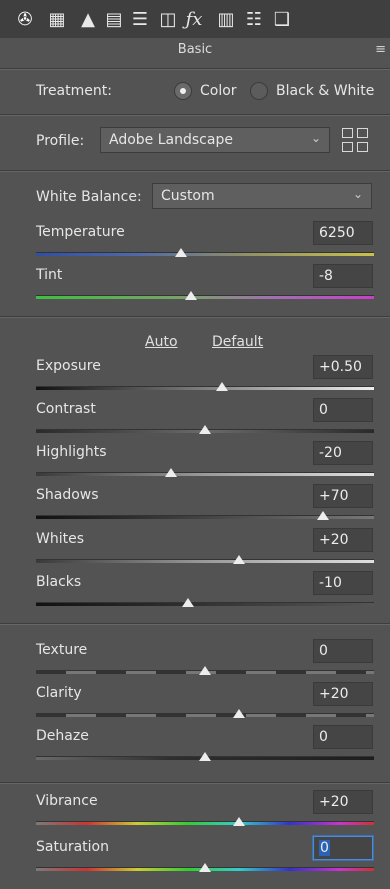  Describe the element at coordinates (356, 141) in the screenshot. I see `profile-browser-grid-icon` at that location.